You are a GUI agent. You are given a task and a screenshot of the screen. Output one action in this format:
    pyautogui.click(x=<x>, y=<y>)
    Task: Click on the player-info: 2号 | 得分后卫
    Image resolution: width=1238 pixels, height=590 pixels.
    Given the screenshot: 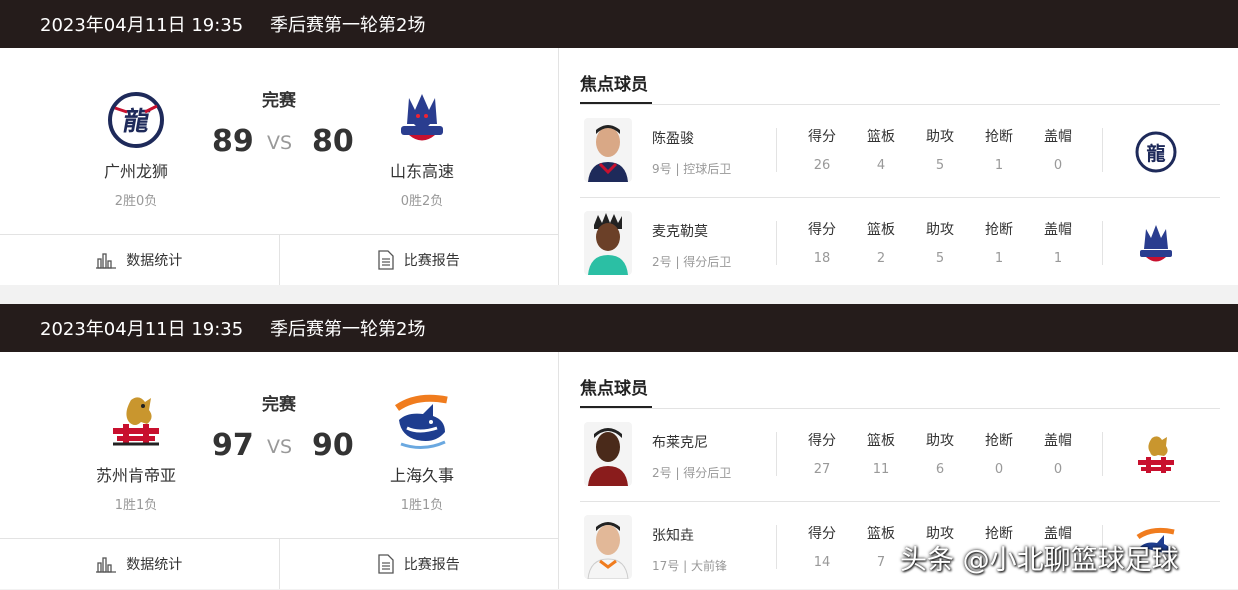 What is the action you would take?
    pyautogui.click(x=692, y=262)
    